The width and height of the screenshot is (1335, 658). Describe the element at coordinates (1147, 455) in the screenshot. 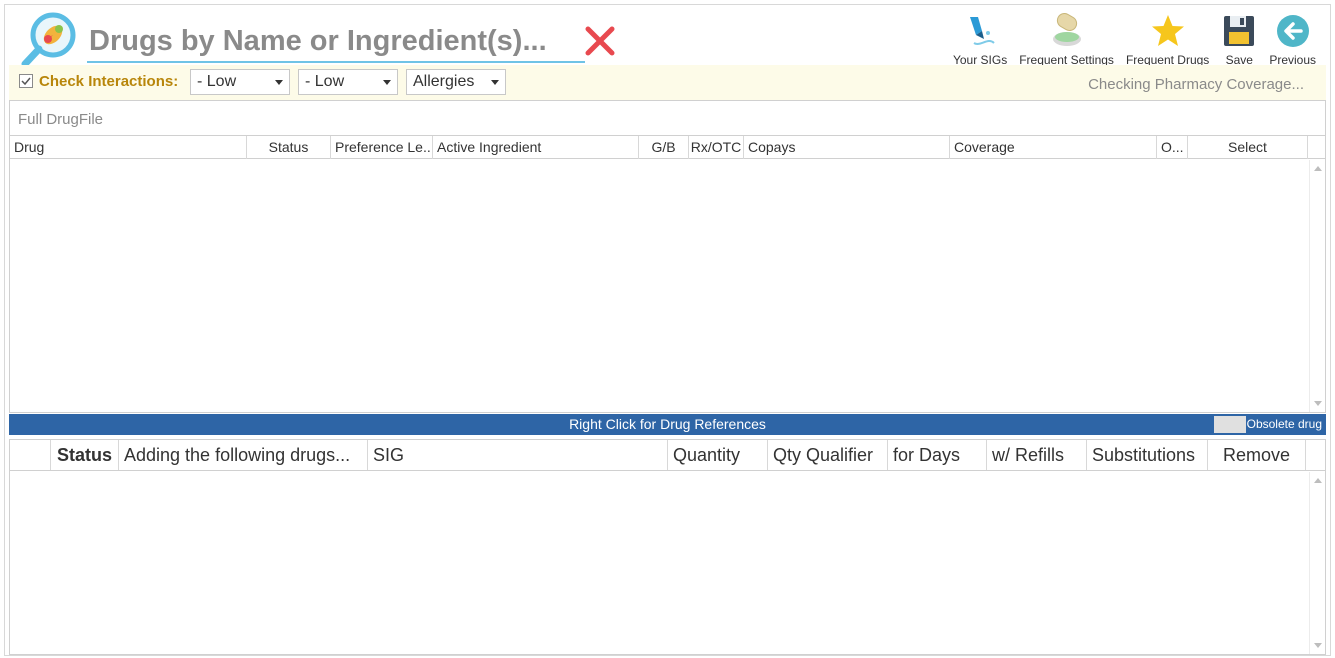

I see `col-substitutions: Substitutions` at that location.